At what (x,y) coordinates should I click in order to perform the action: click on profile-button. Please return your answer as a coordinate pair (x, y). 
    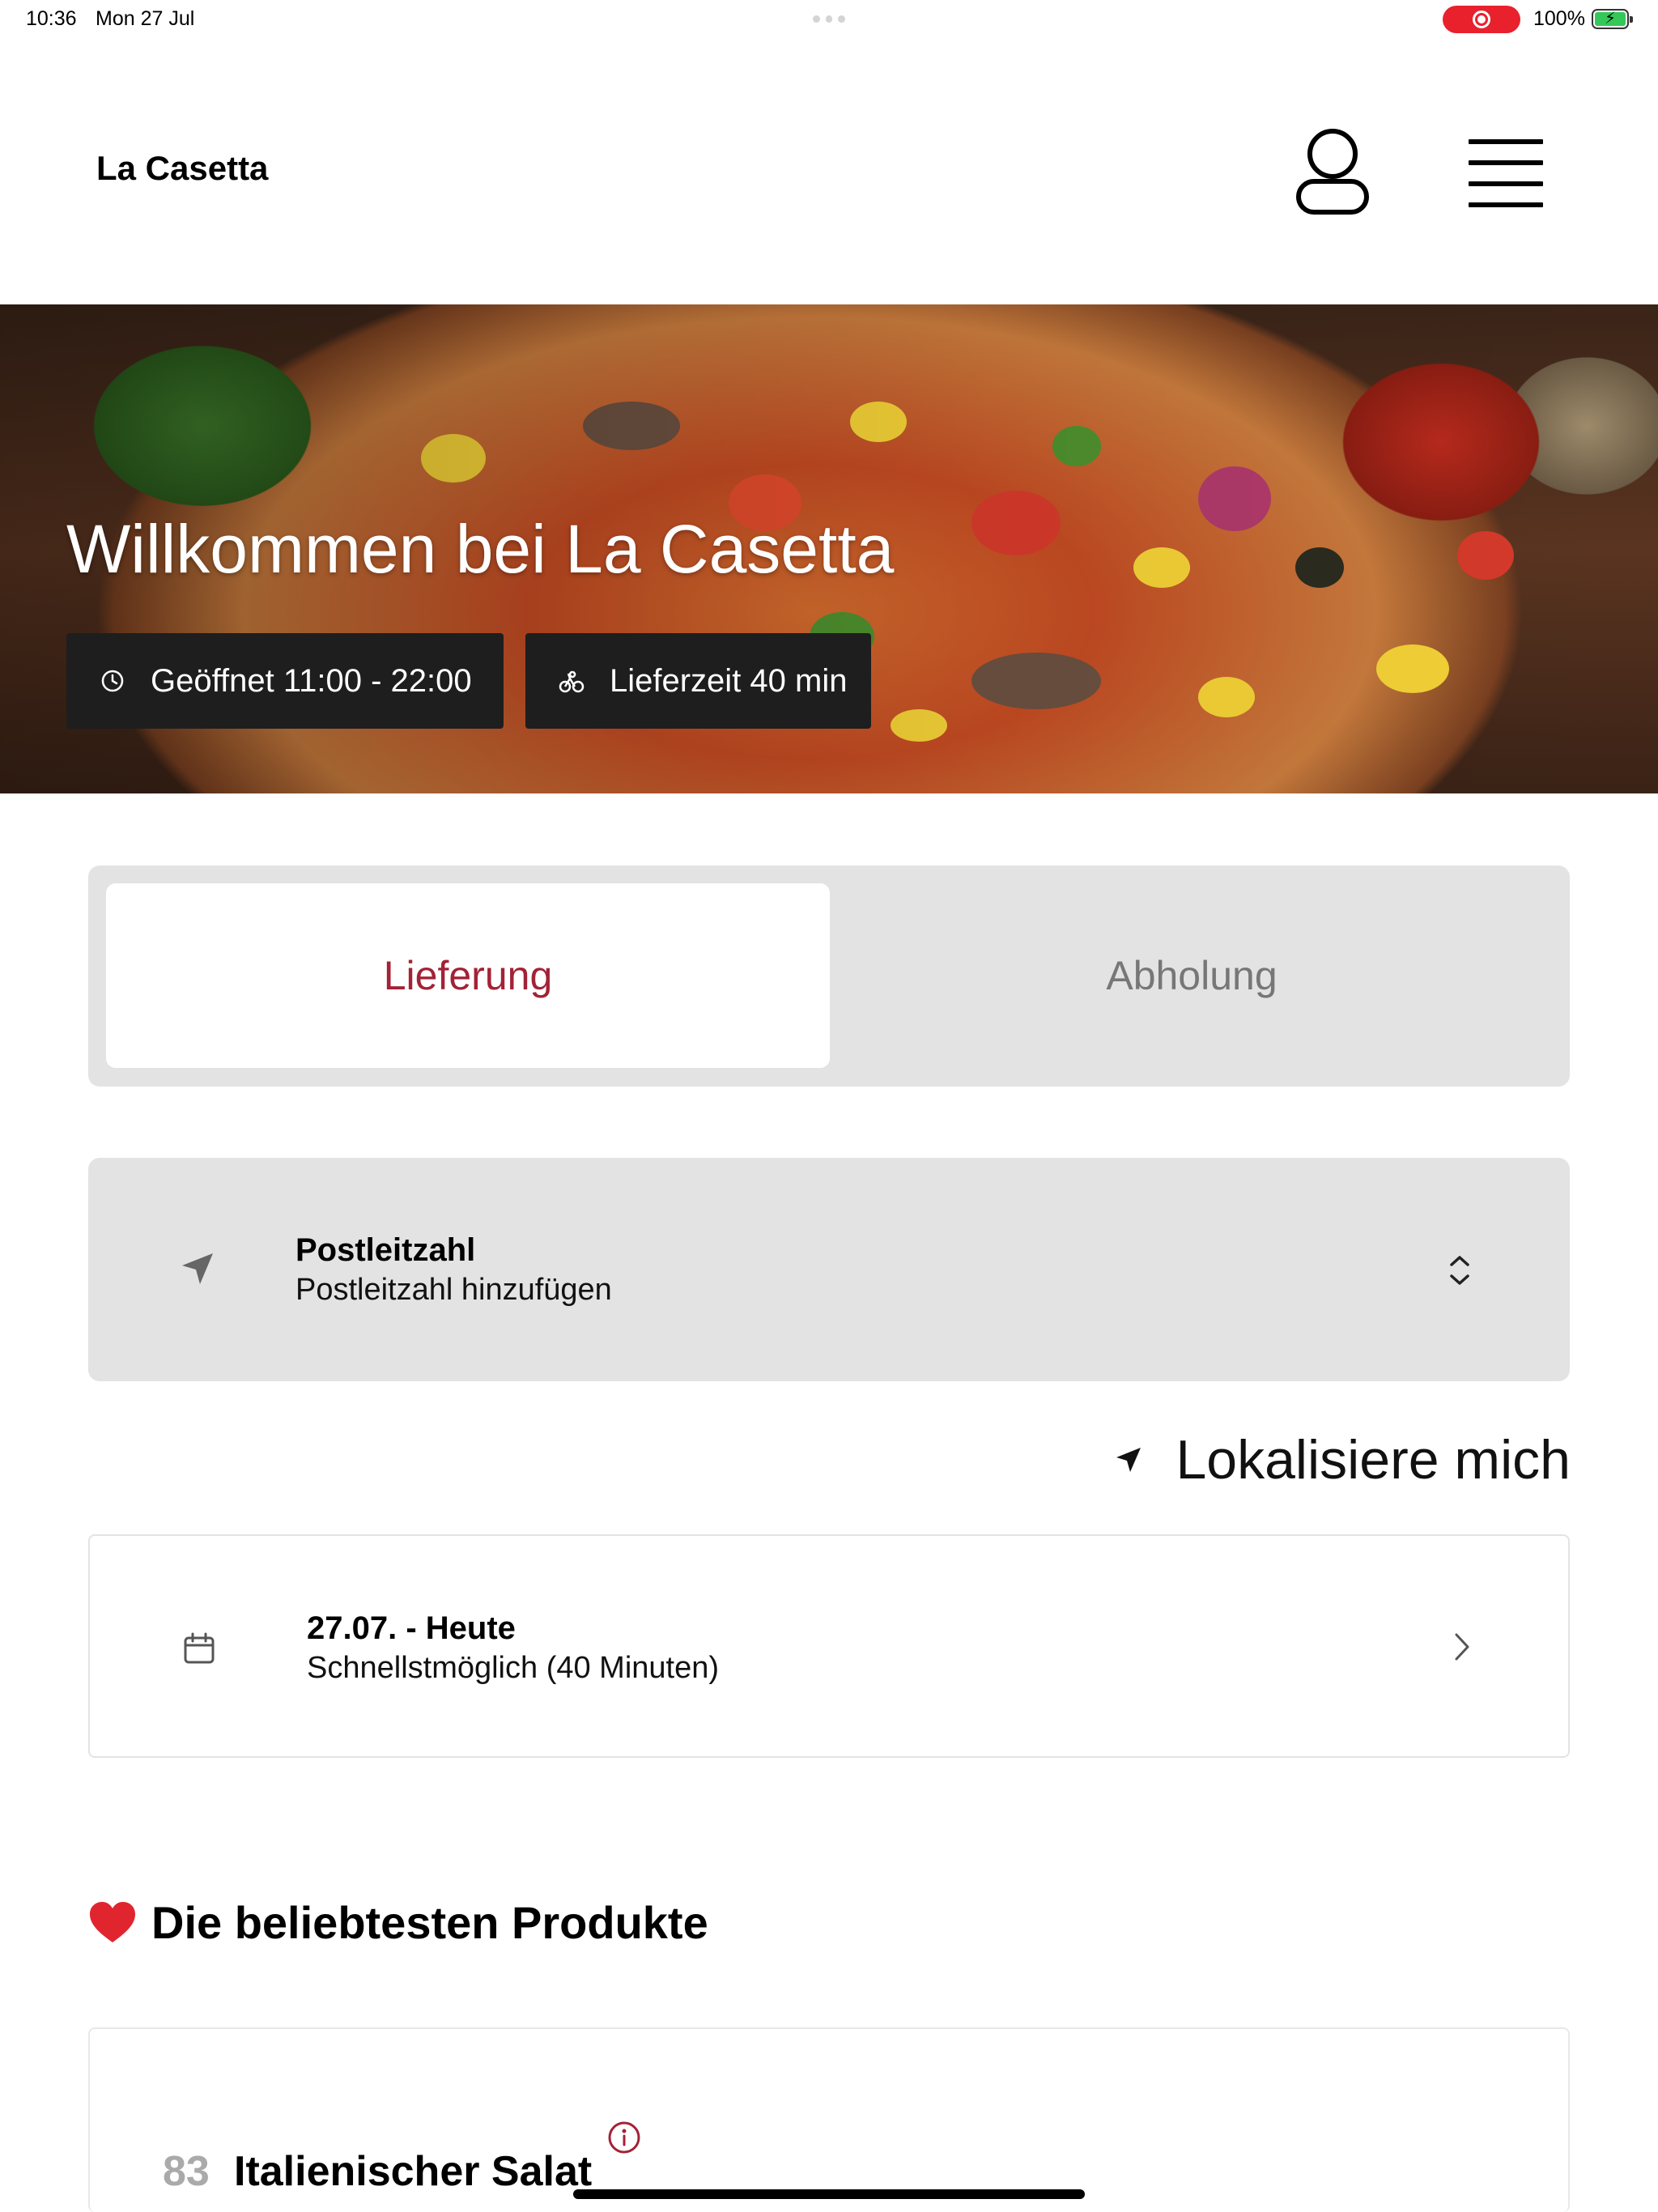
    Looking at the image, I should click on (1332, 172).